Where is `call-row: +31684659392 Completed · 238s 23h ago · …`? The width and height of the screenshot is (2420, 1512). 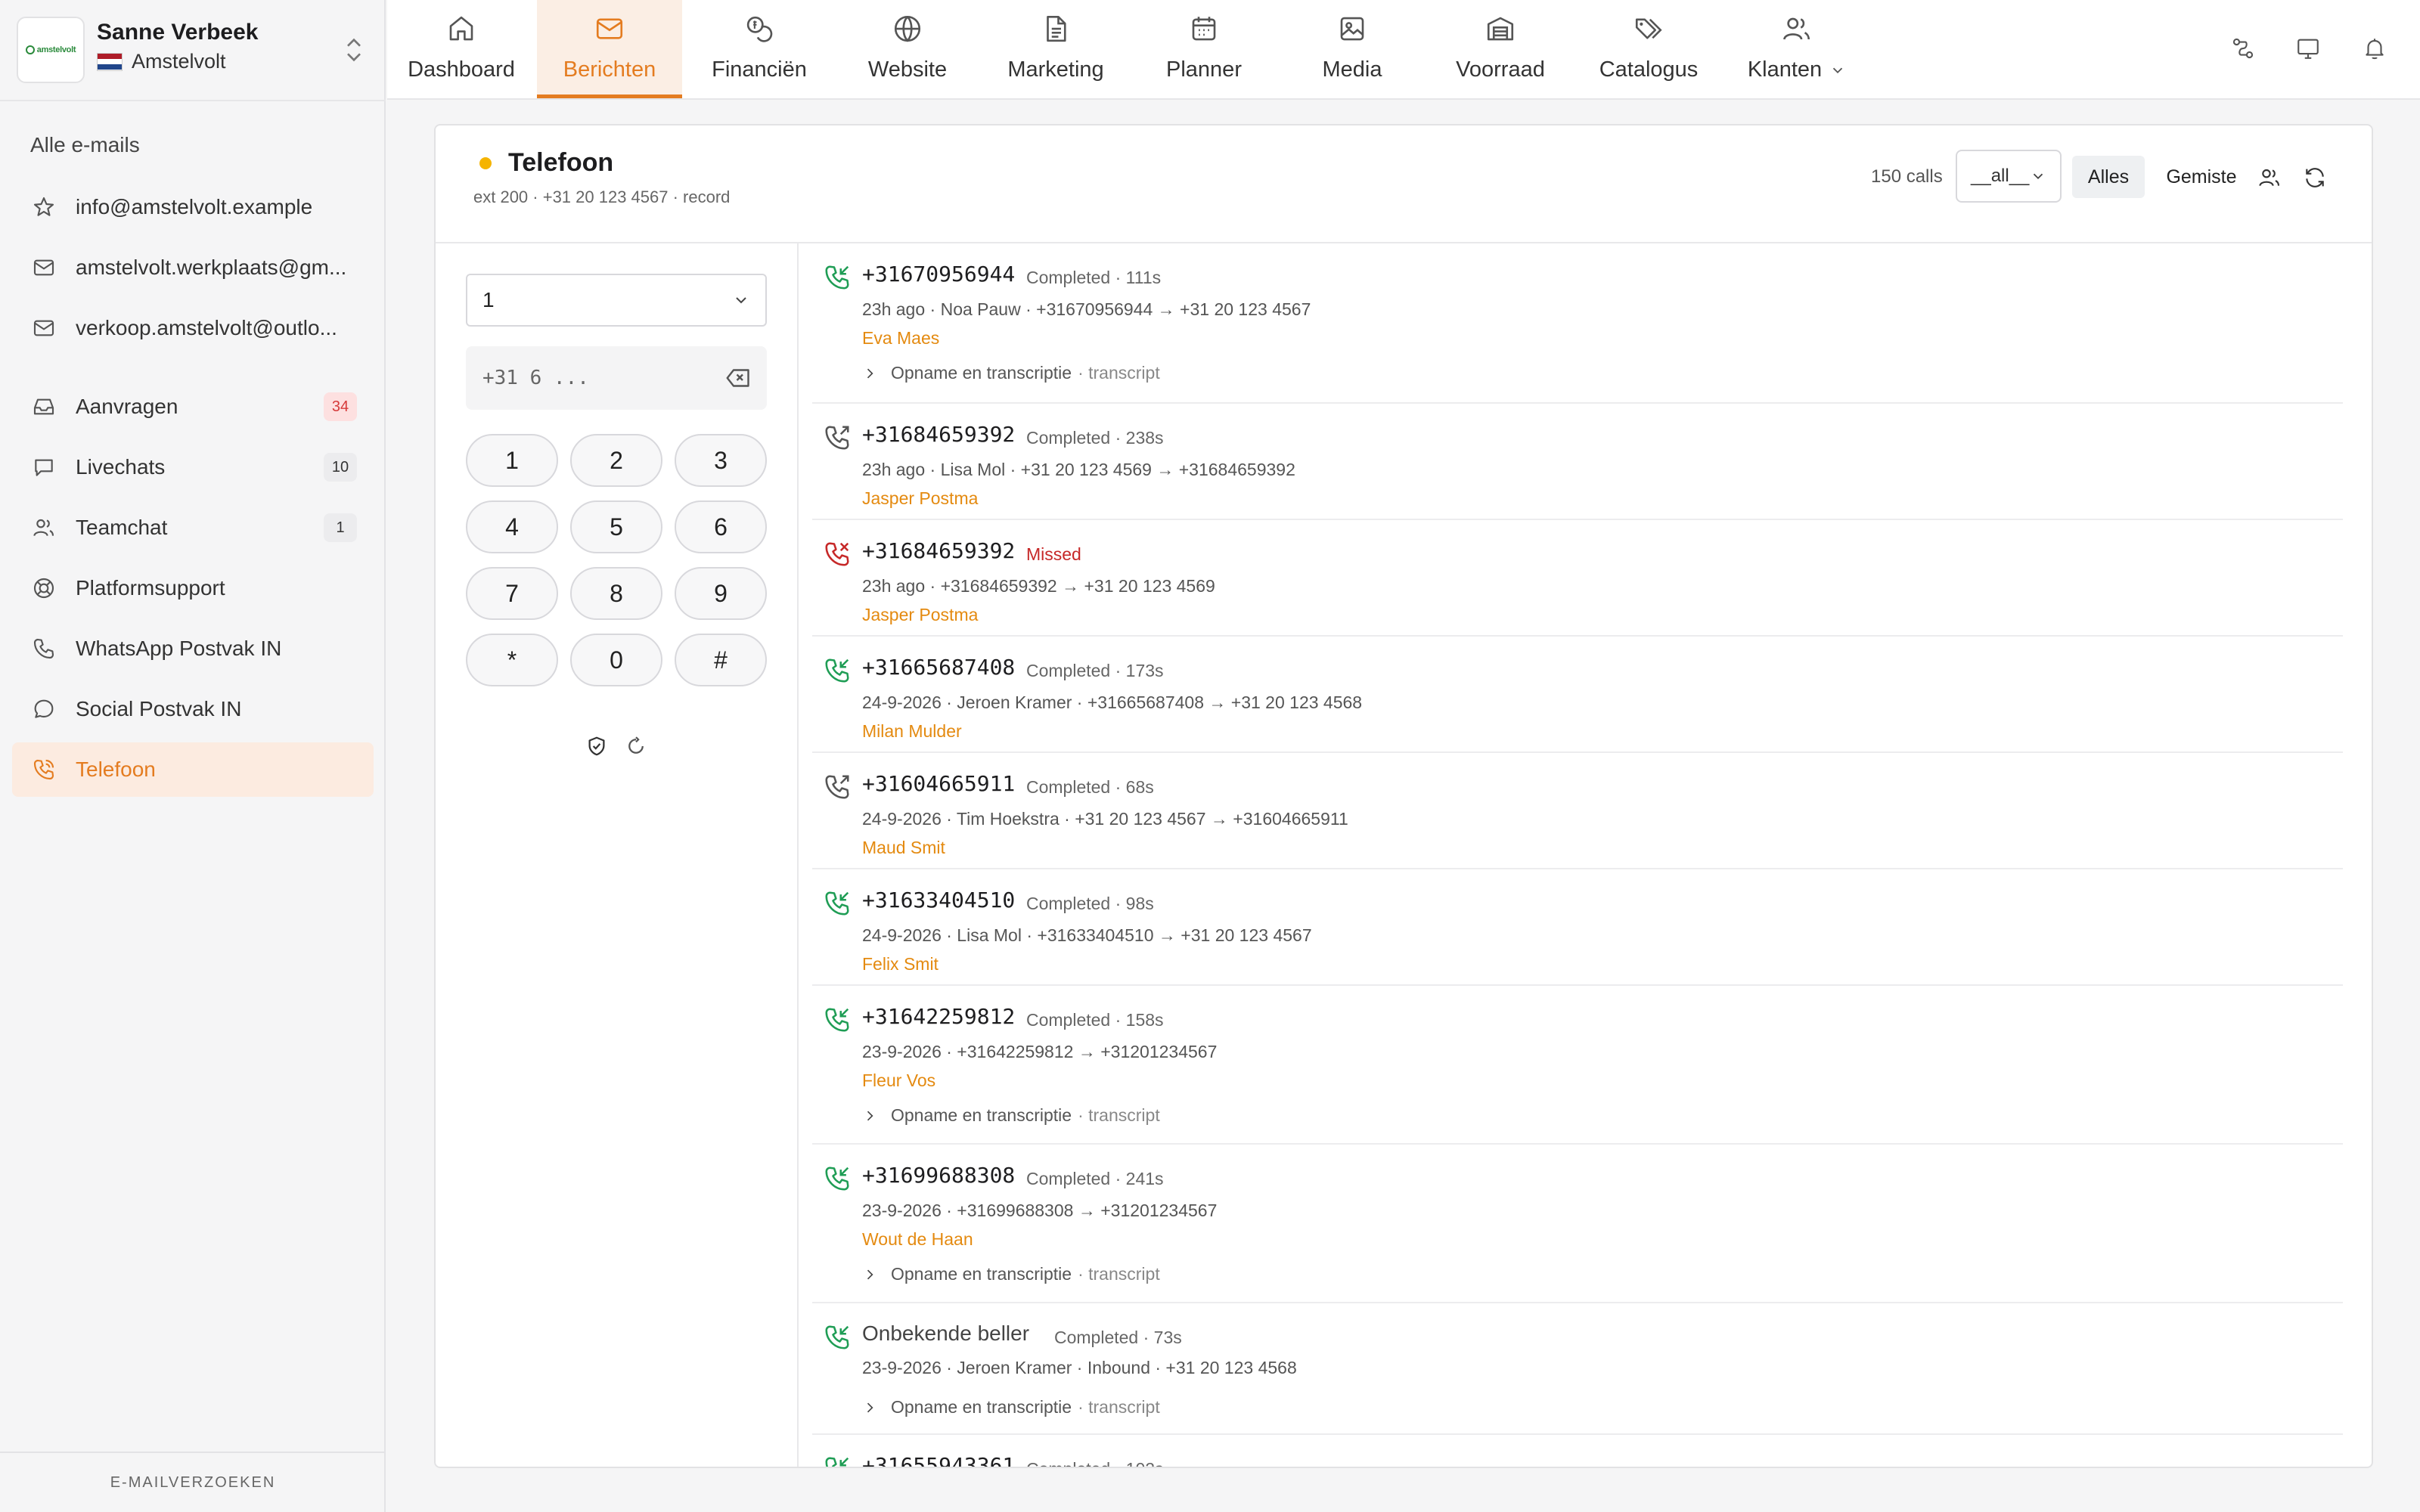
call-row: +31684659392 Completed · 238s 23h ago · … is located at coordinates (1577, 462).